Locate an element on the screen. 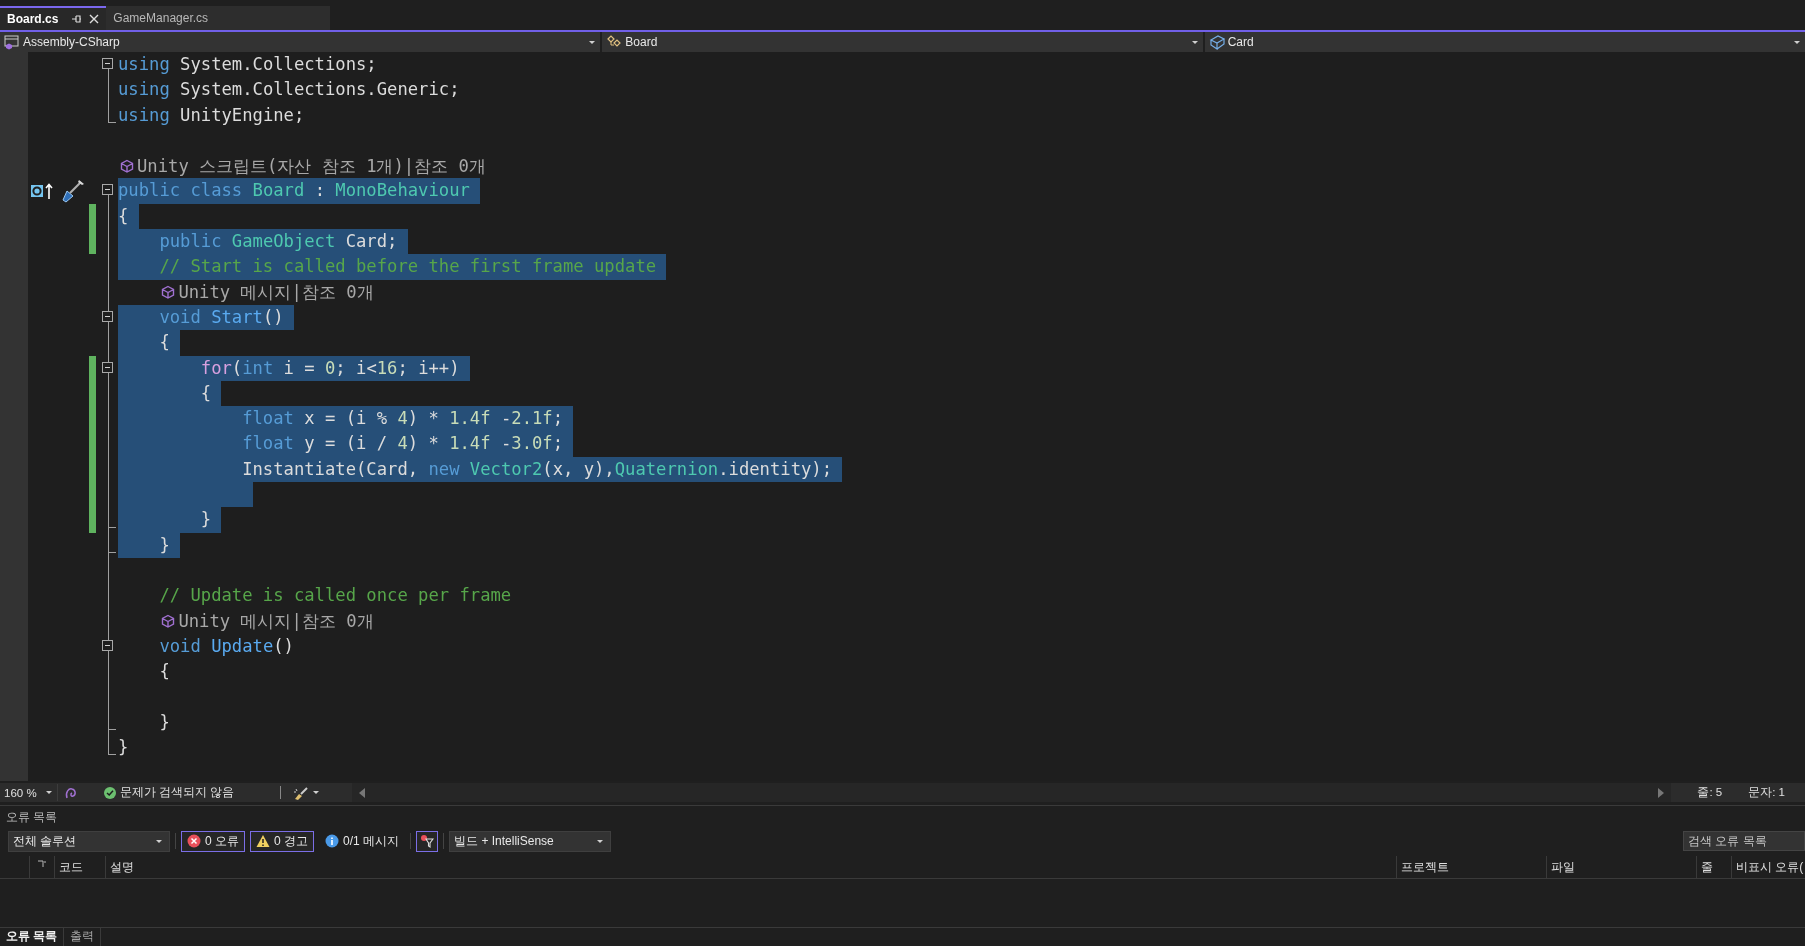 Image resolution: width=1805 pixels, height=946 pixels. filter-icon is located at coordinates (427, 841).